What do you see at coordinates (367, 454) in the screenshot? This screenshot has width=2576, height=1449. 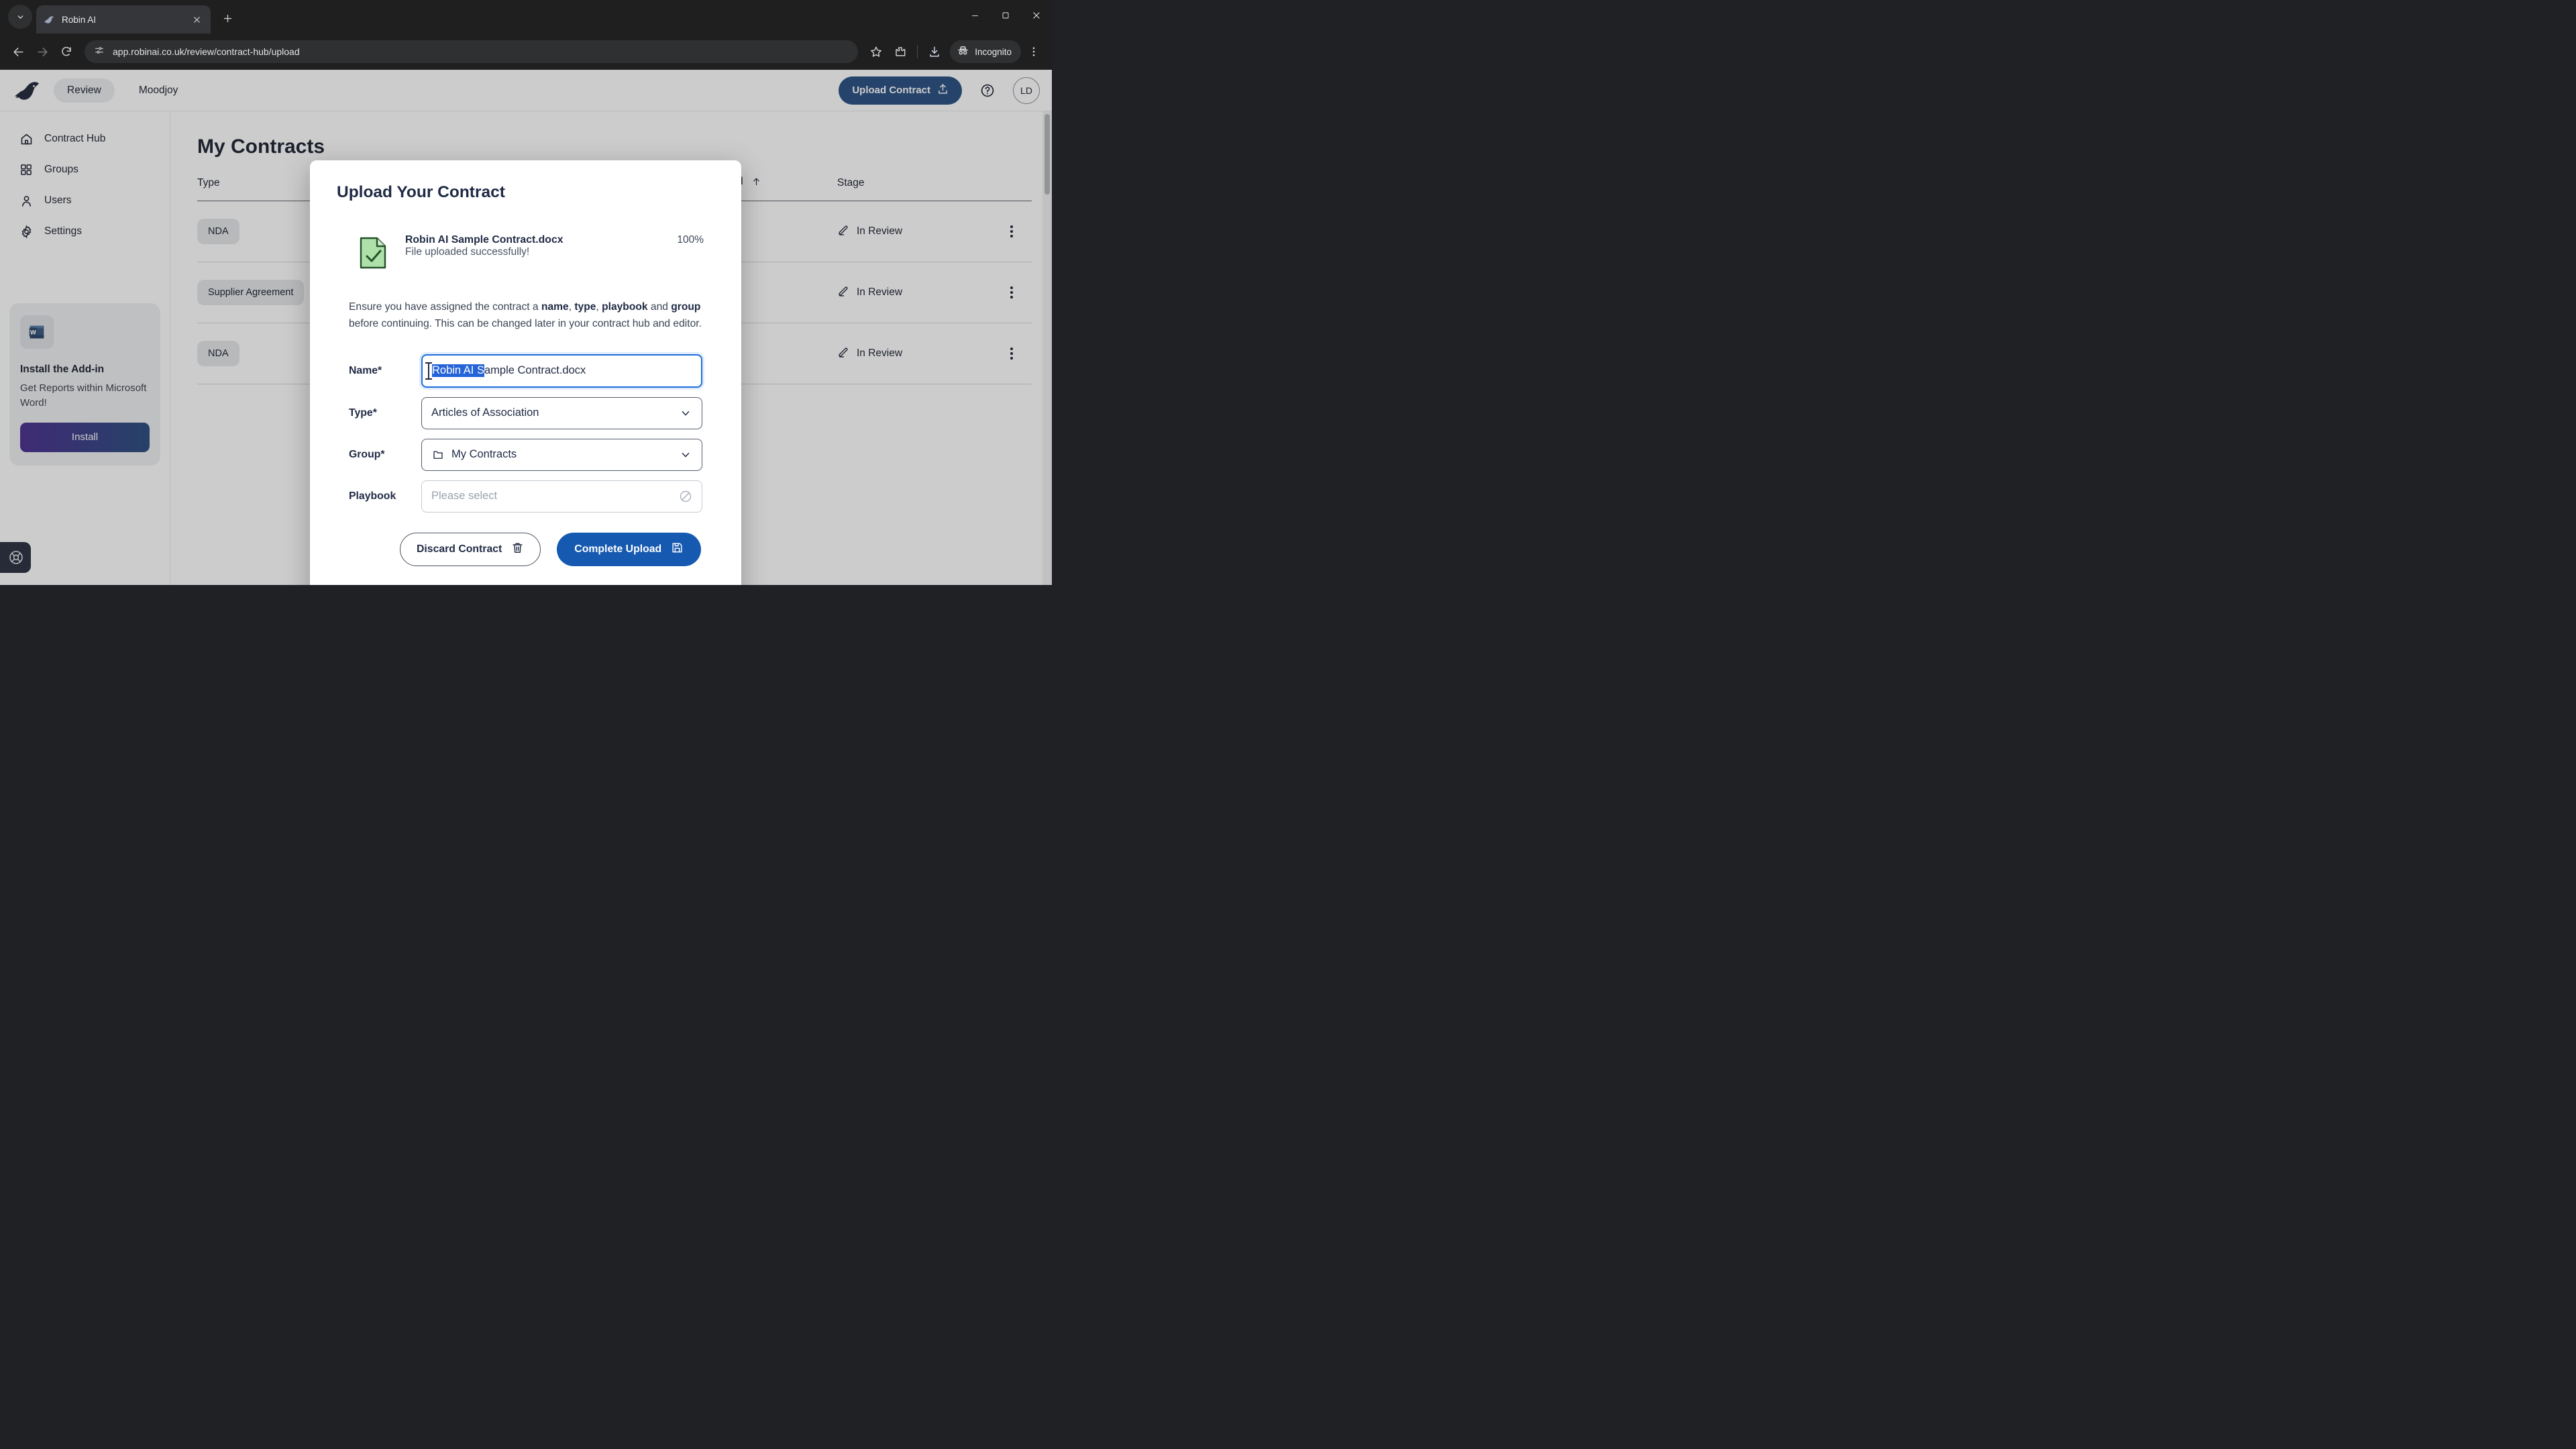 I see `group-label: Group*` at bounding box center [367, 454].